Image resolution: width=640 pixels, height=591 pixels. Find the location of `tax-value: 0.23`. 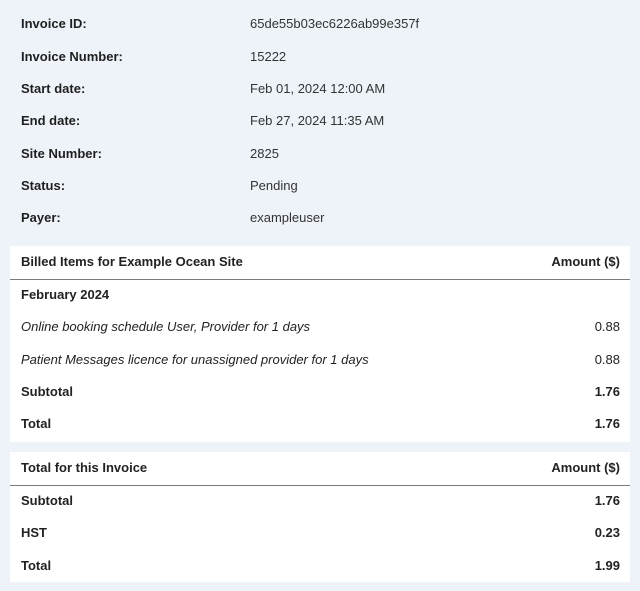

tax-value: 0.23 is located at coordinates (607, 532).